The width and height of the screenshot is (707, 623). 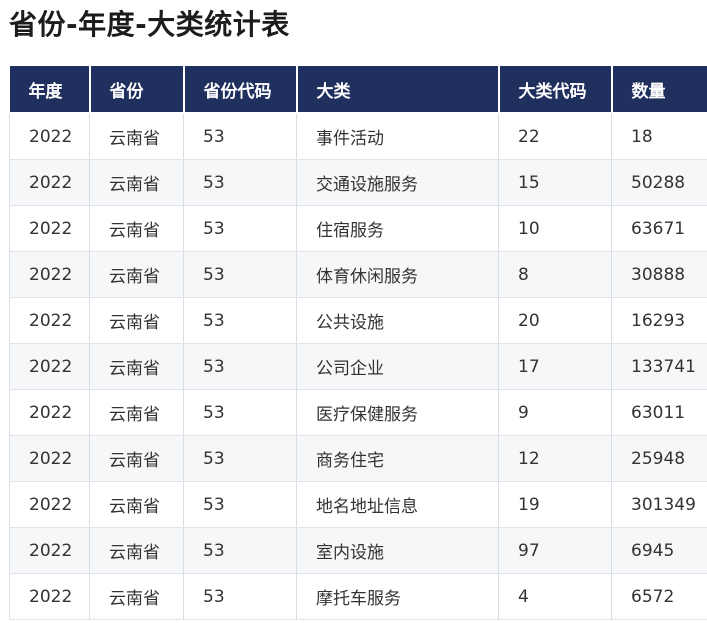 I want to click on cell-count: 301349, so click(x=659, y=504).